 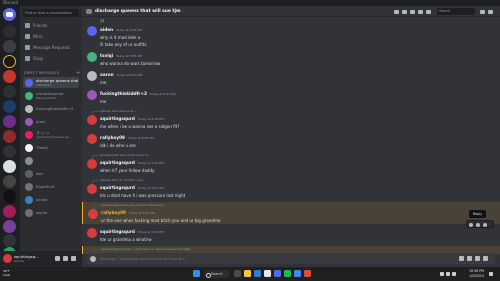 I want to click on gift-icon, so click(x=461, y=258).